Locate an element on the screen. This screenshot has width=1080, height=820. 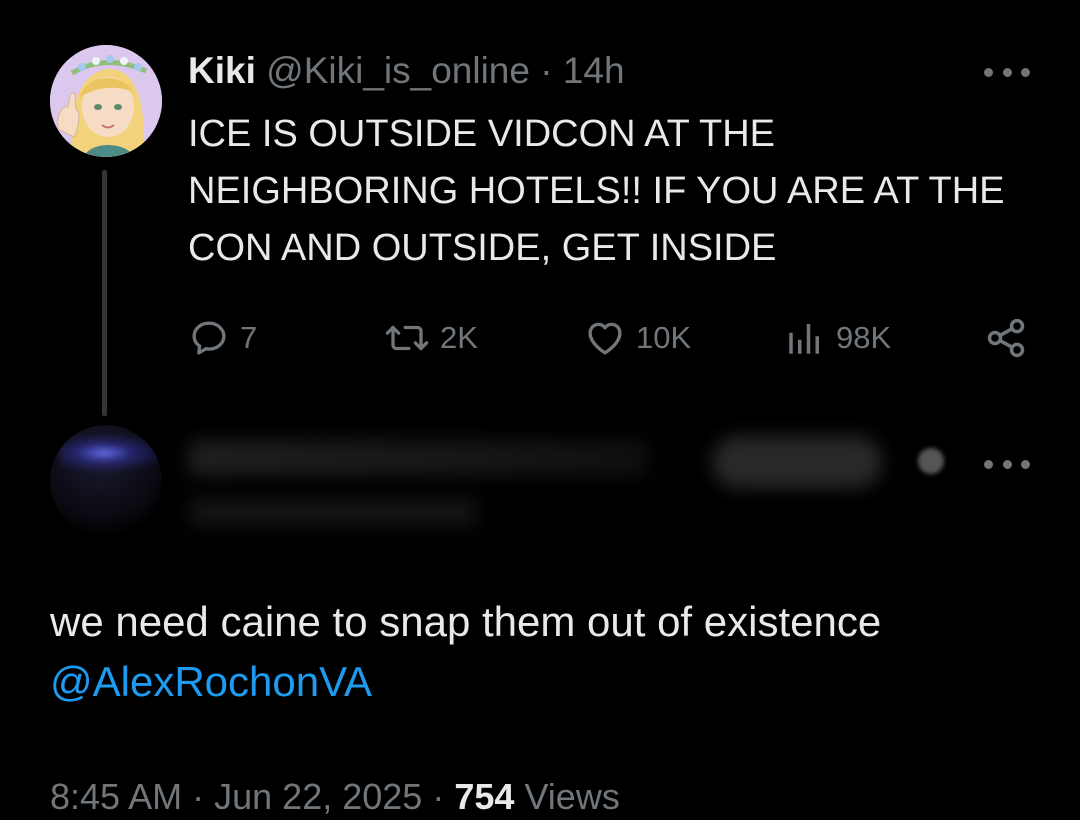
thread-connector-line is located at coordinates (104, 293).